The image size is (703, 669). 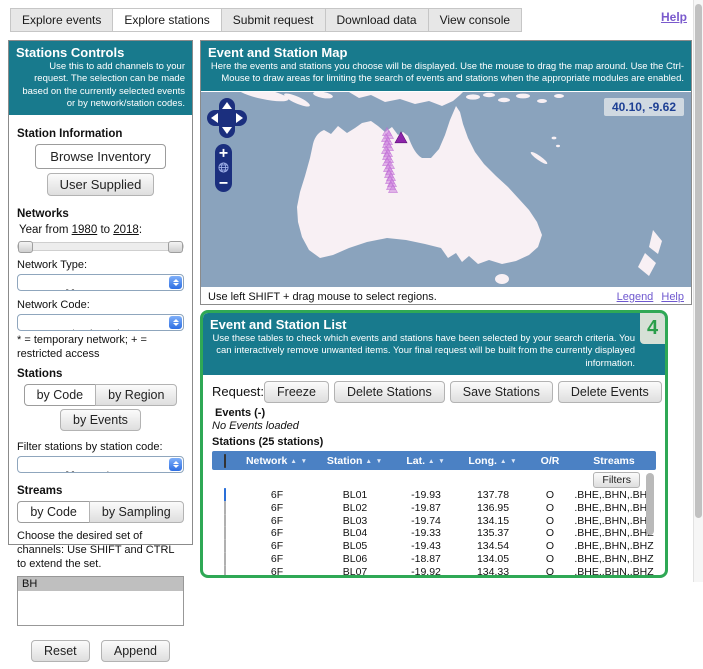 I want to click on network-type-select: All nets, so click(x=100, y=282).